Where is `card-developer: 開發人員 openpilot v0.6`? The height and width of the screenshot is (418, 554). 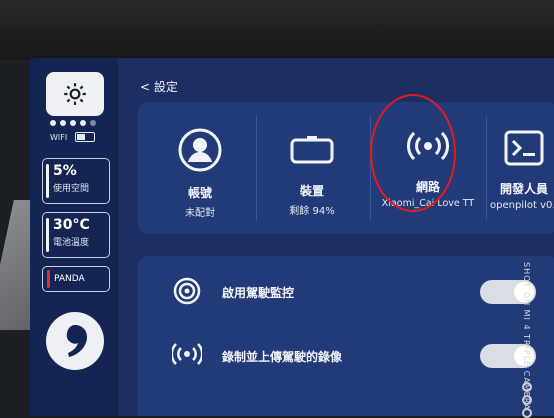 card-developer: 開發人員 openpilot v0.6 is located at coordinates (522, 168).